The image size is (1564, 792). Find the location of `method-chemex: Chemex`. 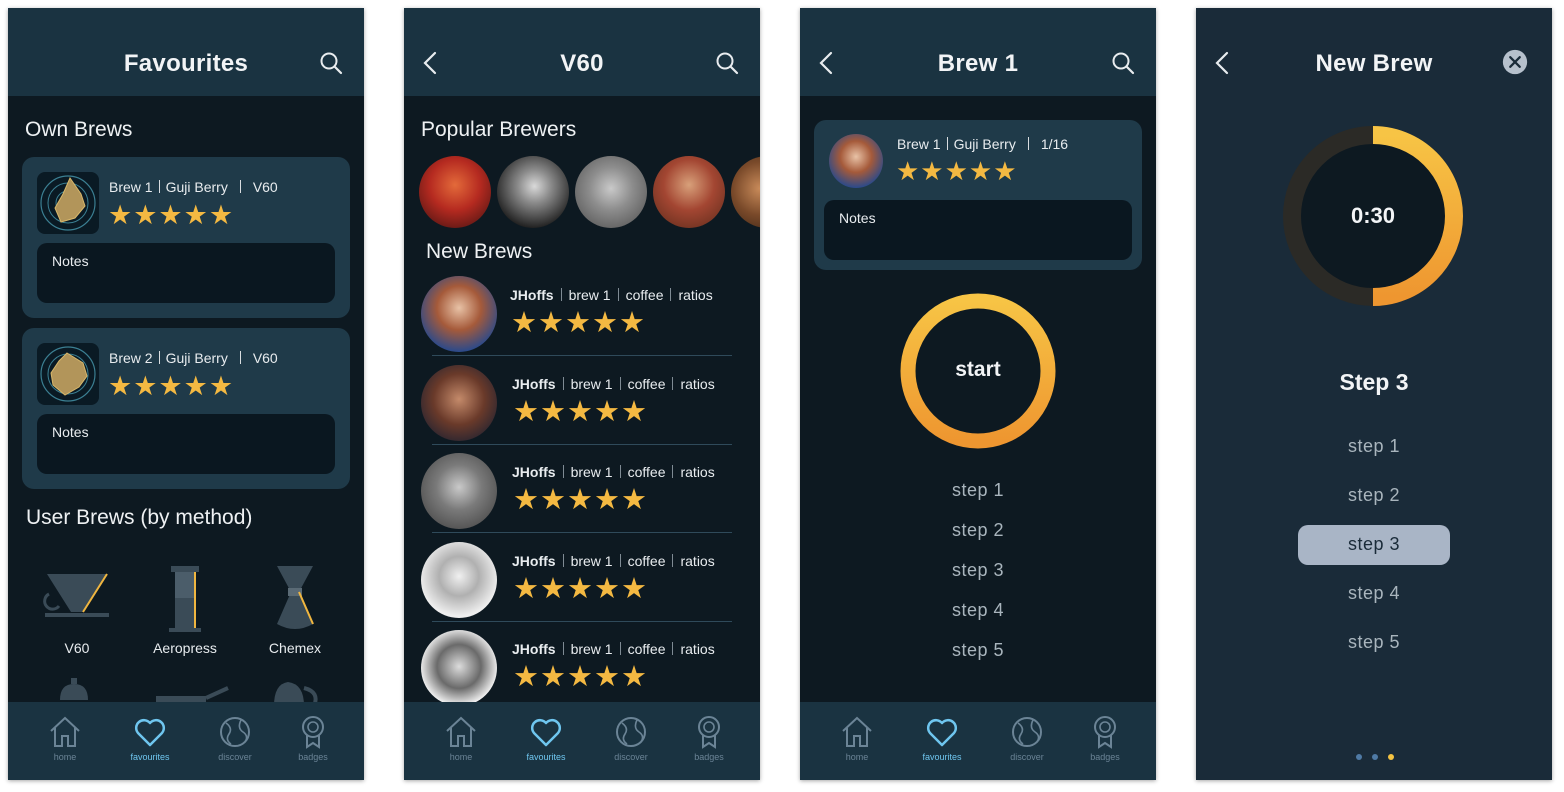

method-chemex: Chemex is located at coordinates (295, 610).